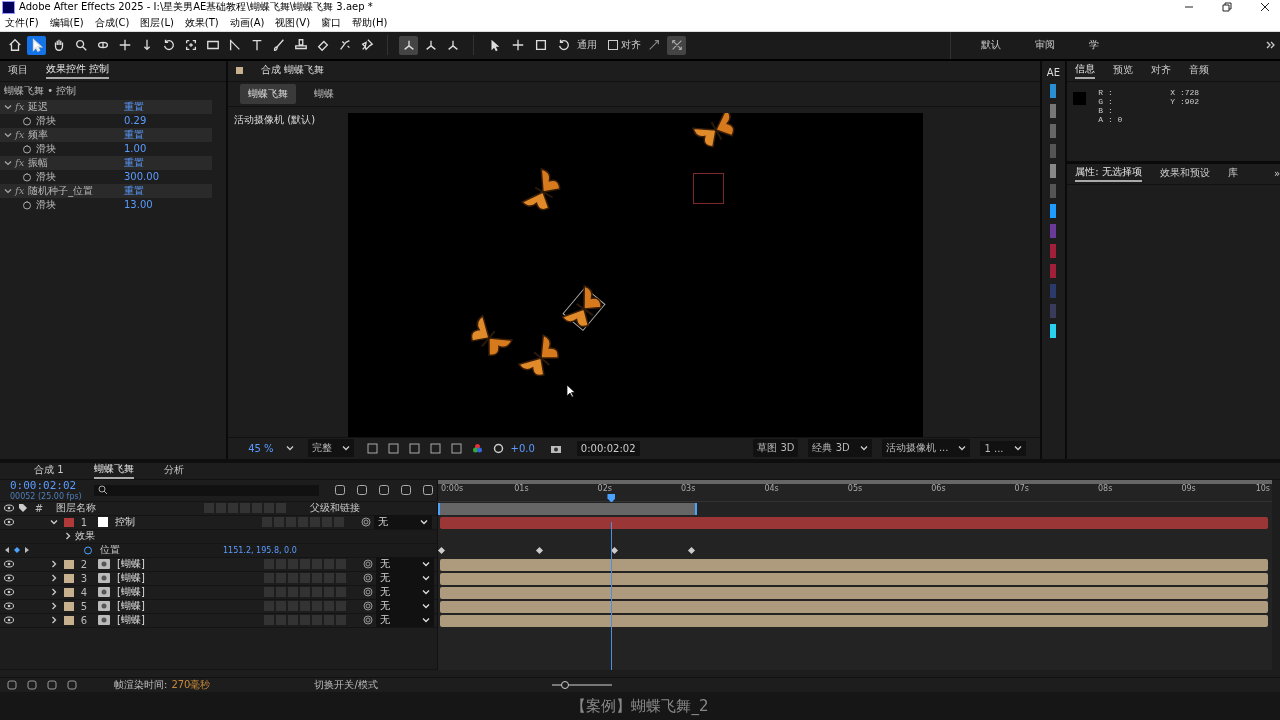  Describe the element at coordinates (76, 134) in the screenshot. I see `effect-name: 频率` at that location.